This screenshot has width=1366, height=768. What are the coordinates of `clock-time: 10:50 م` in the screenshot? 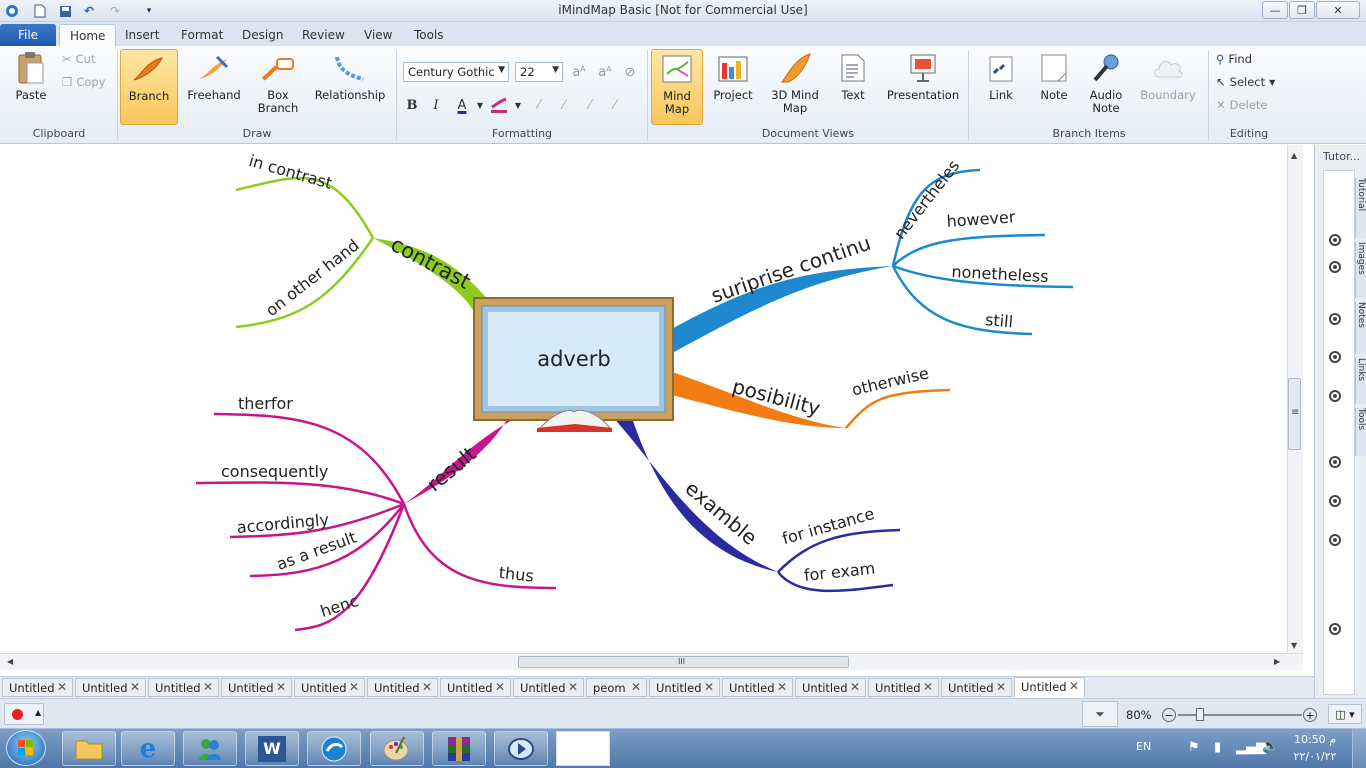 It's located at (1315, 739).